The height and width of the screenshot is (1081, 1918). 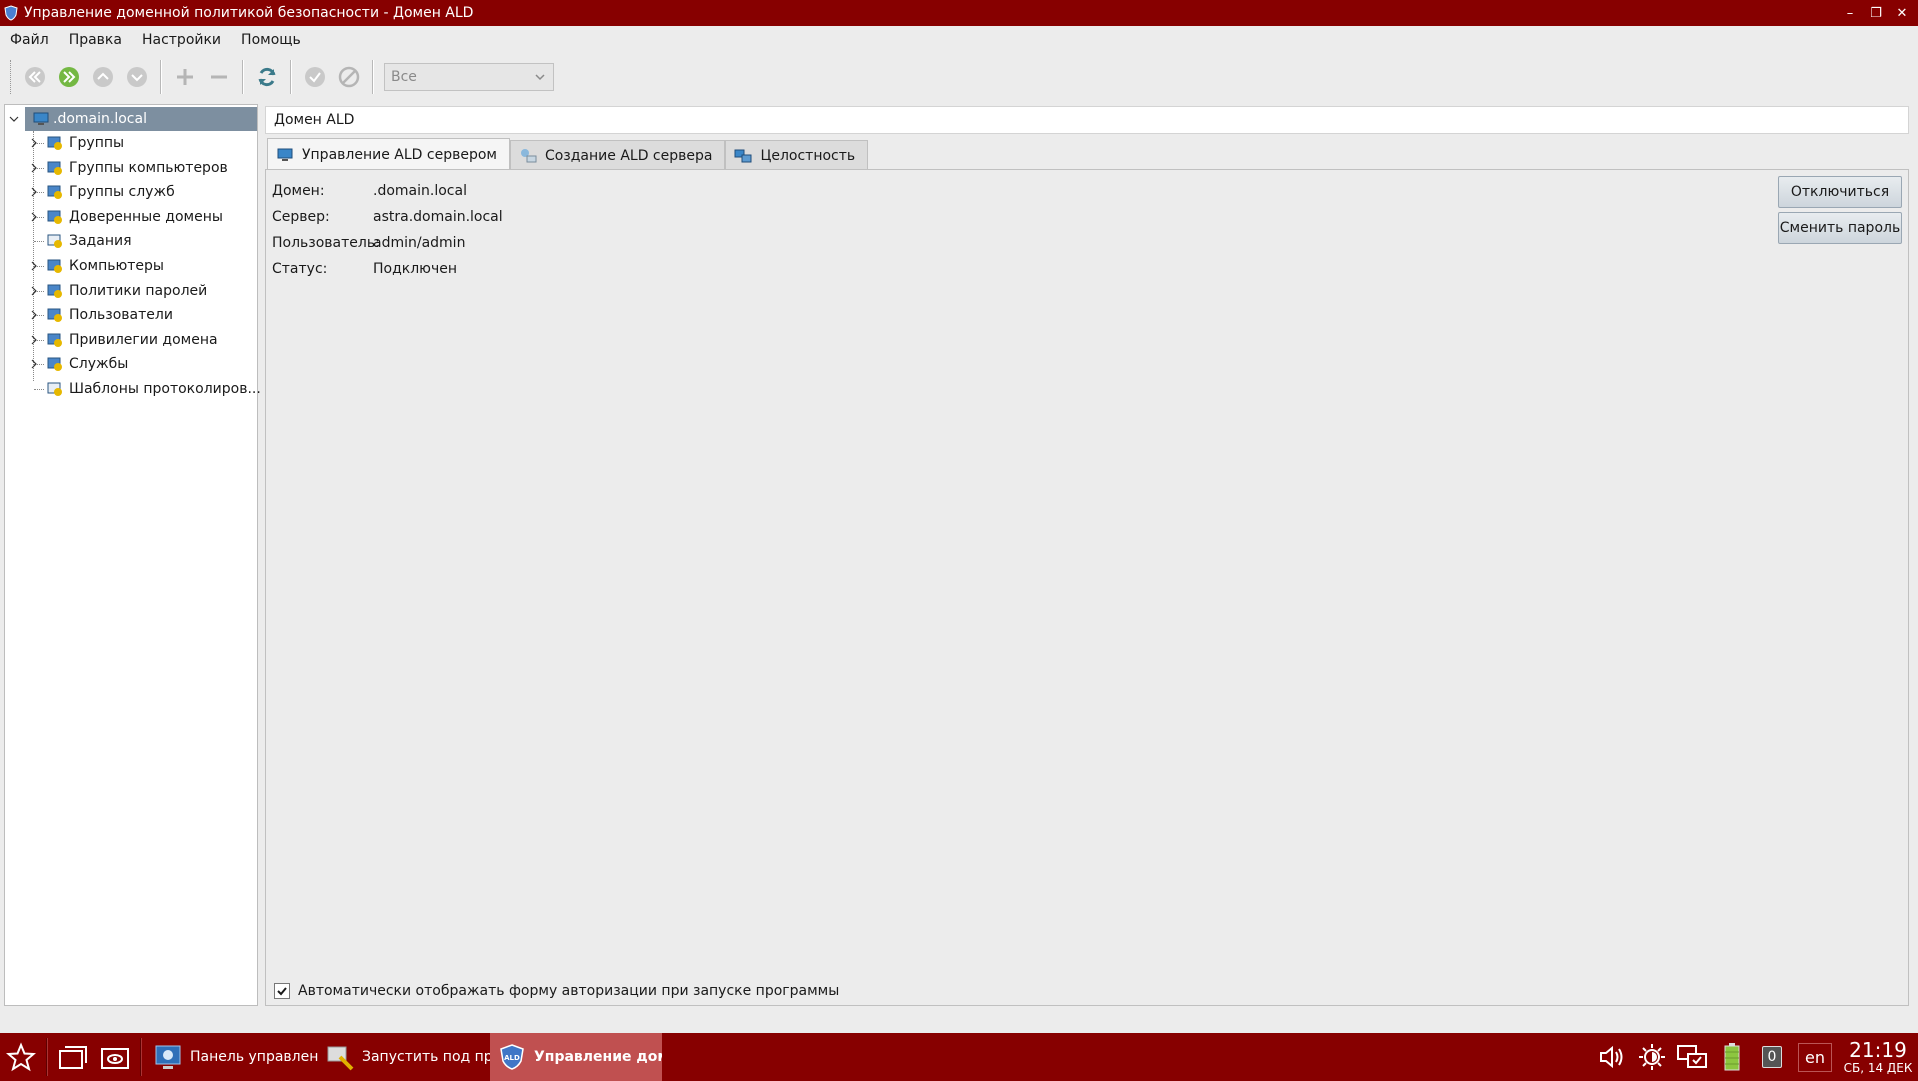 I want to click on computer-icon, so click(x=41, y=118).